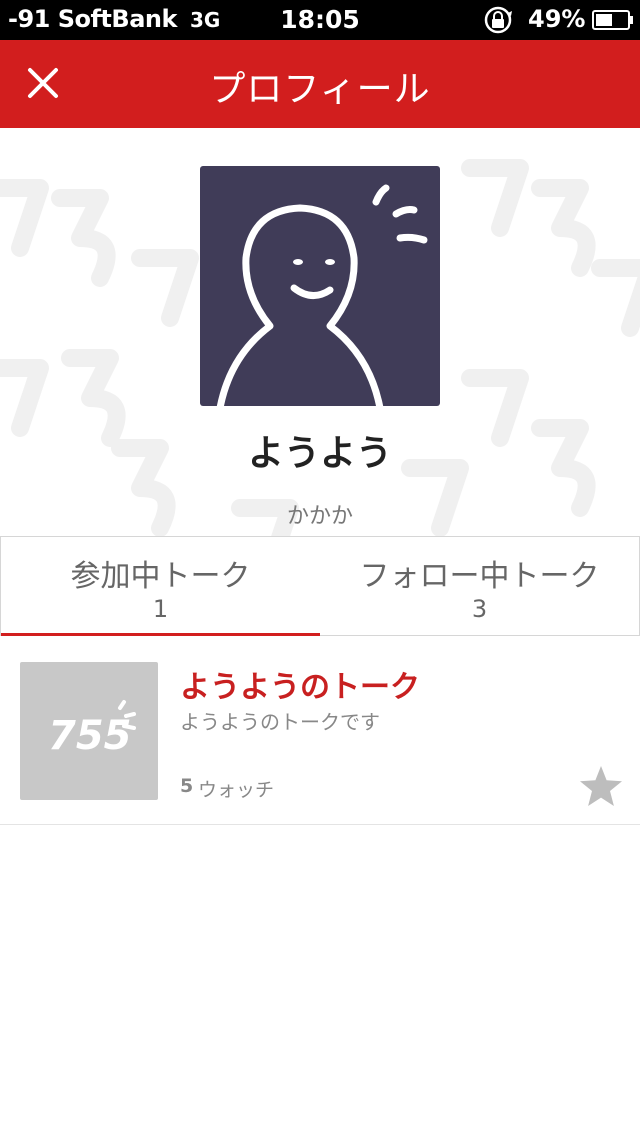 This screenshot has height=1136, width=640. What do you see at coordinates (498, 20) in the screenshot?
I see `rotation-lock-icon` at bounding box center [498, 20].